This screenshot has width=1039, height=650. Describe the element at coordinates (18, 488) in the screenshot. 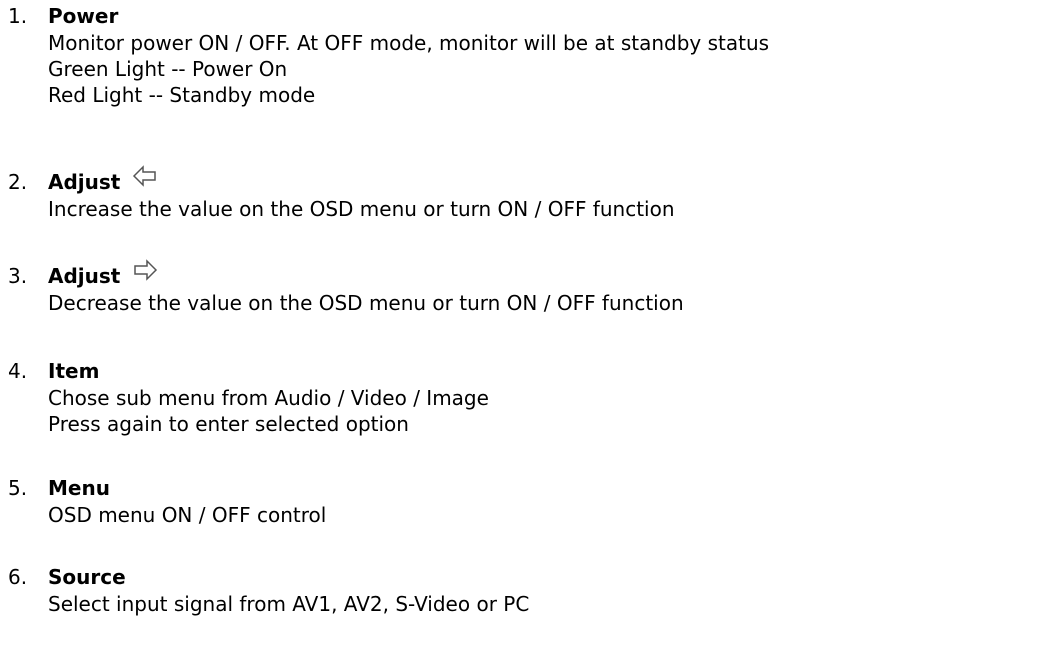

I see `item-number: 5.` at that location.